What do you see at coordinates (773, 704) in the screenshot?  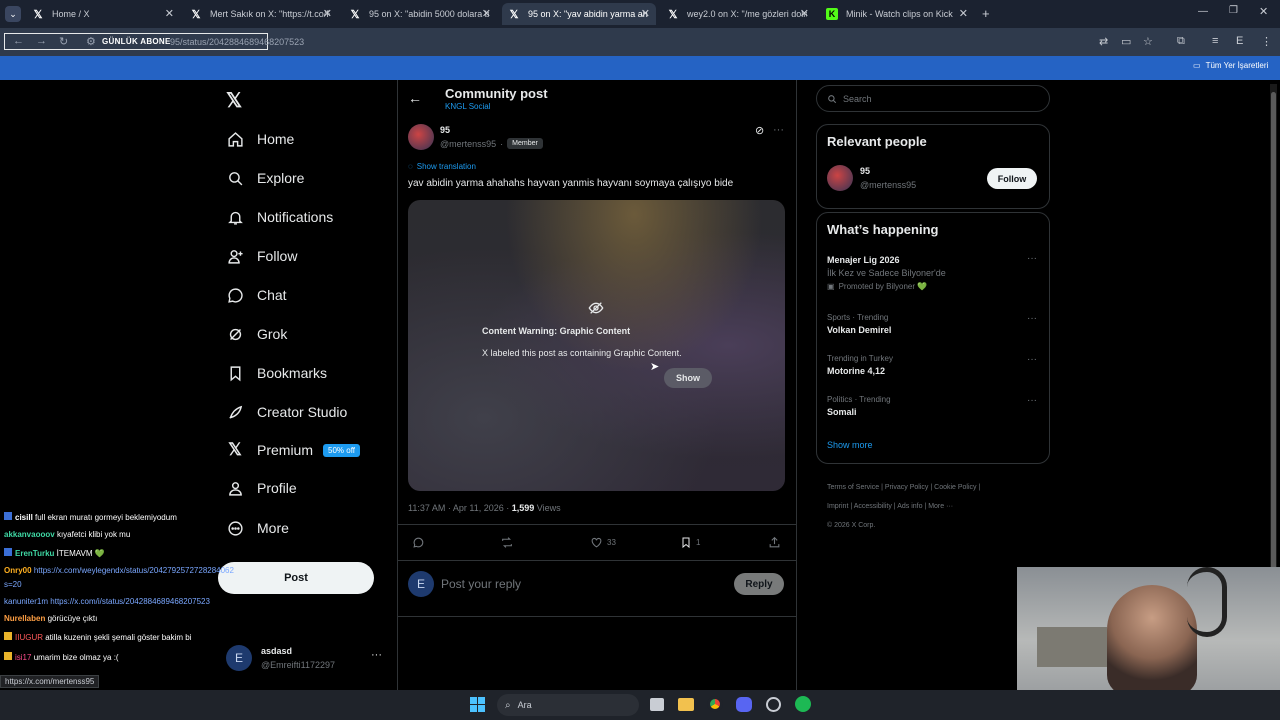 I see `app-icon` at bounding box center [773, 704].